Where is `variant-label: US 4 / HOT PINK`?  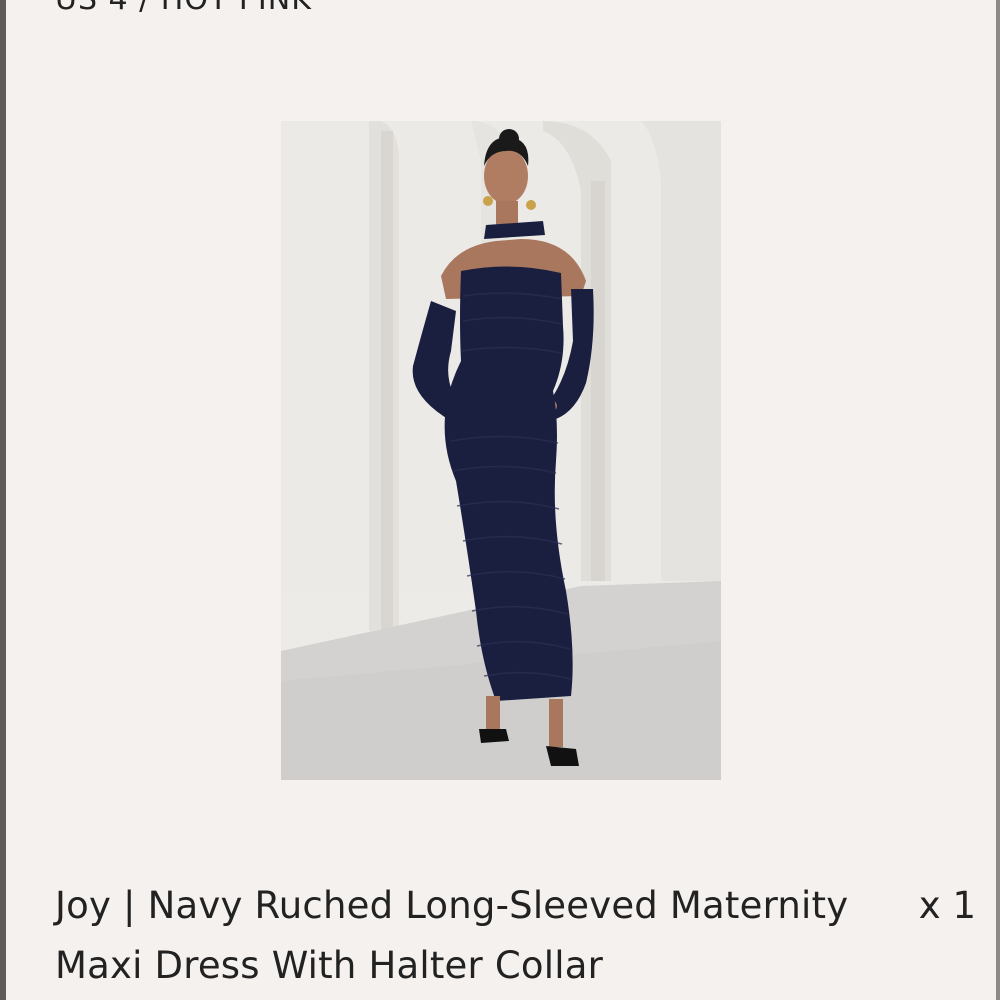
variant-label: US 4 / HOT PINK is located at coordinates (183, 8).